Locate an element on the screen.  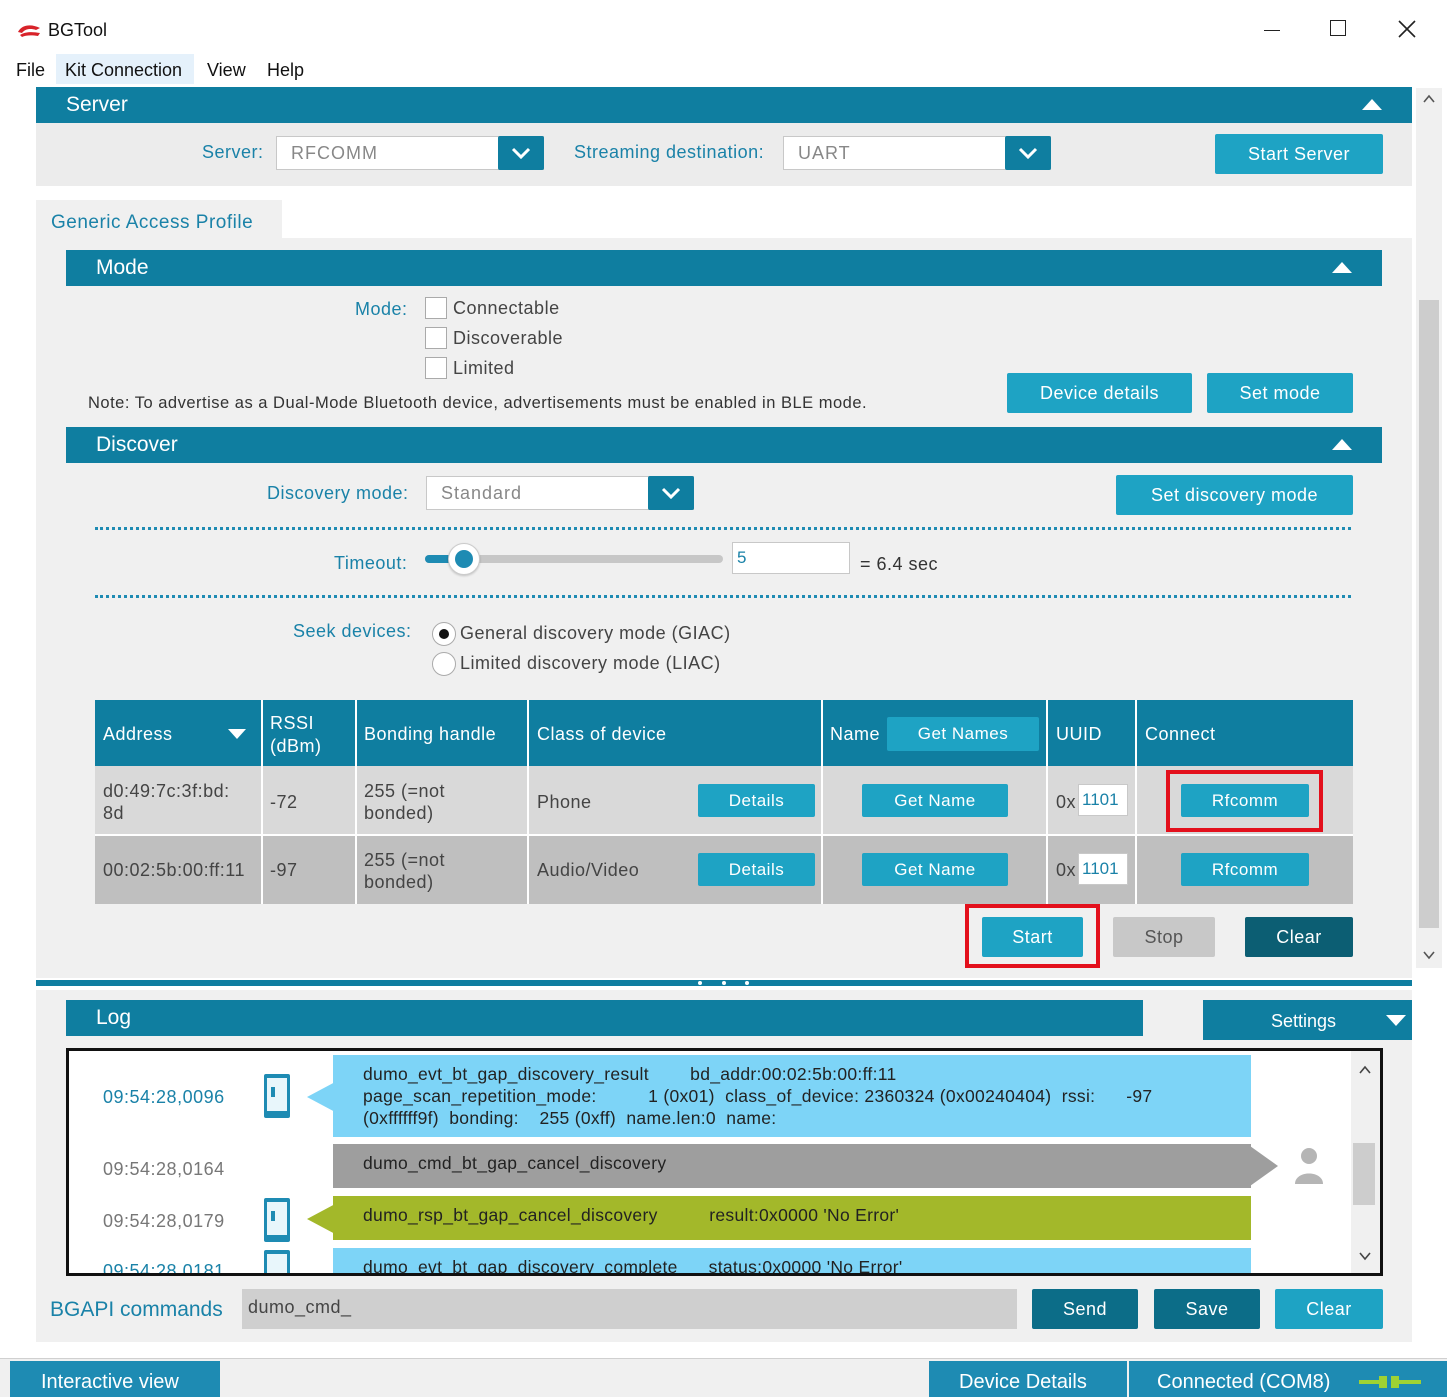
giac-radio is located at coordinates (444, 634).